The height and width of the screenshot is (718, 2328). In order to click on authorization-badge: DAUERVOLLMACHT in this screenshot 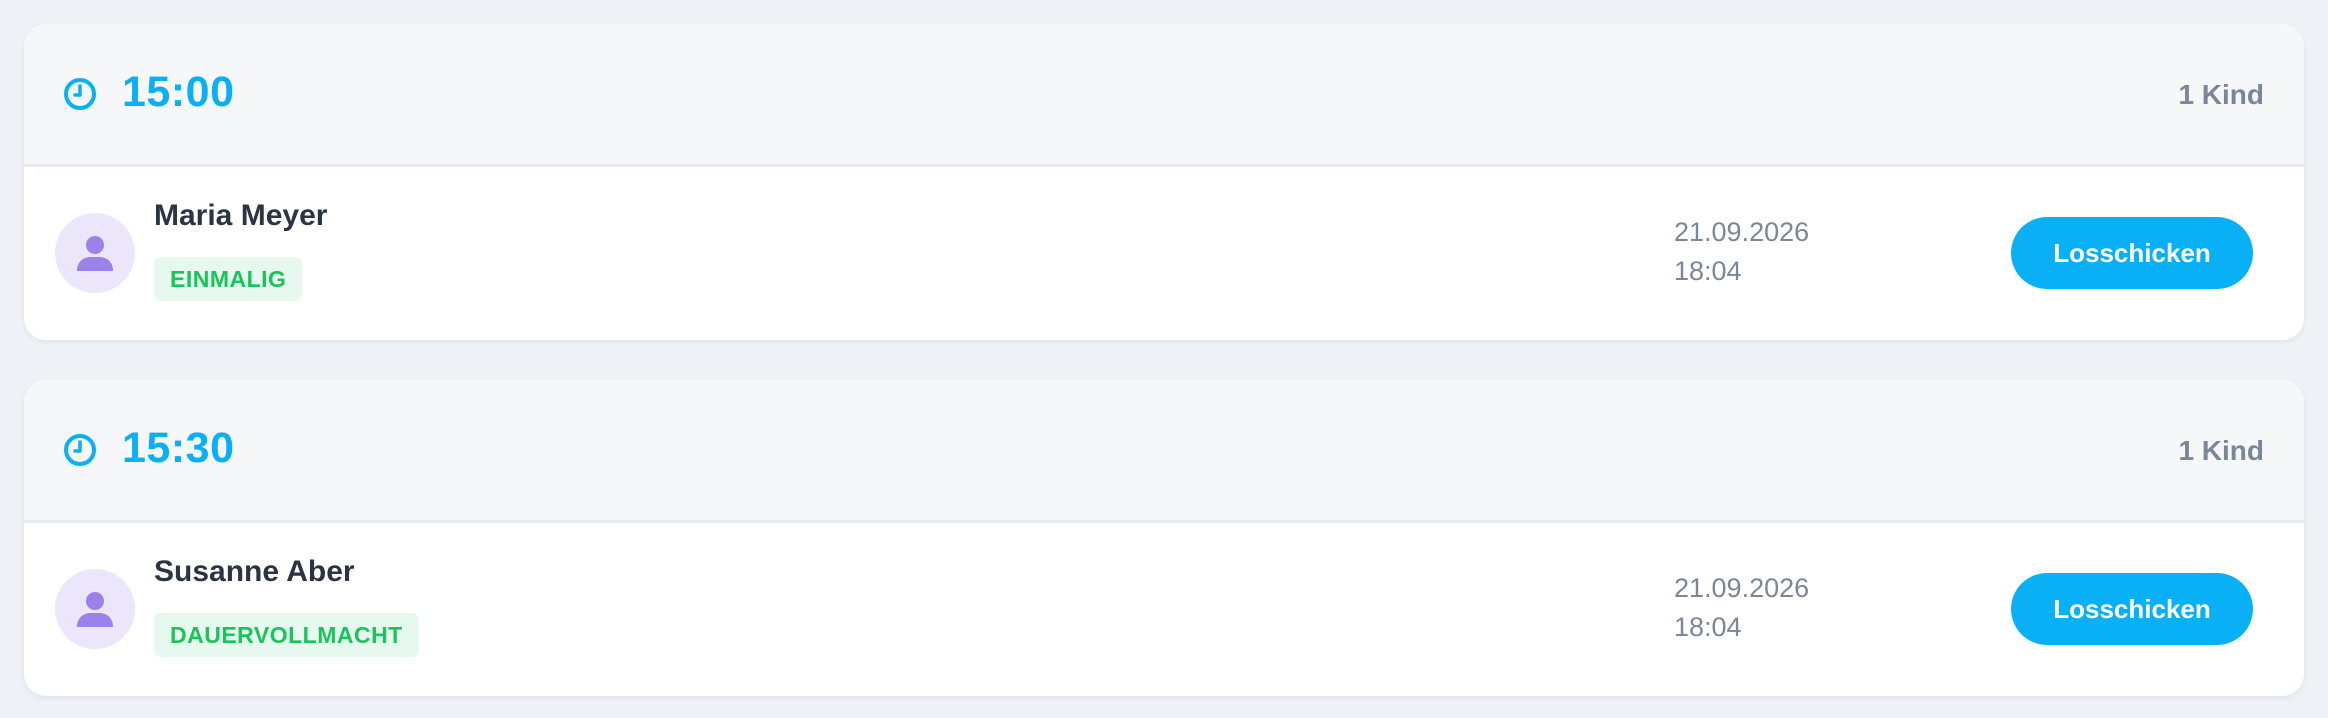, I will do `click(286, 635)`.